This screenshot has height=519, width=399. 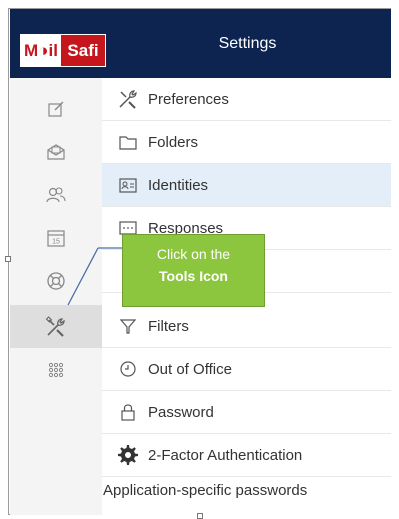 I want to click on instruction-callout: Click on the Tools Icon, so click(x=193, y=270).